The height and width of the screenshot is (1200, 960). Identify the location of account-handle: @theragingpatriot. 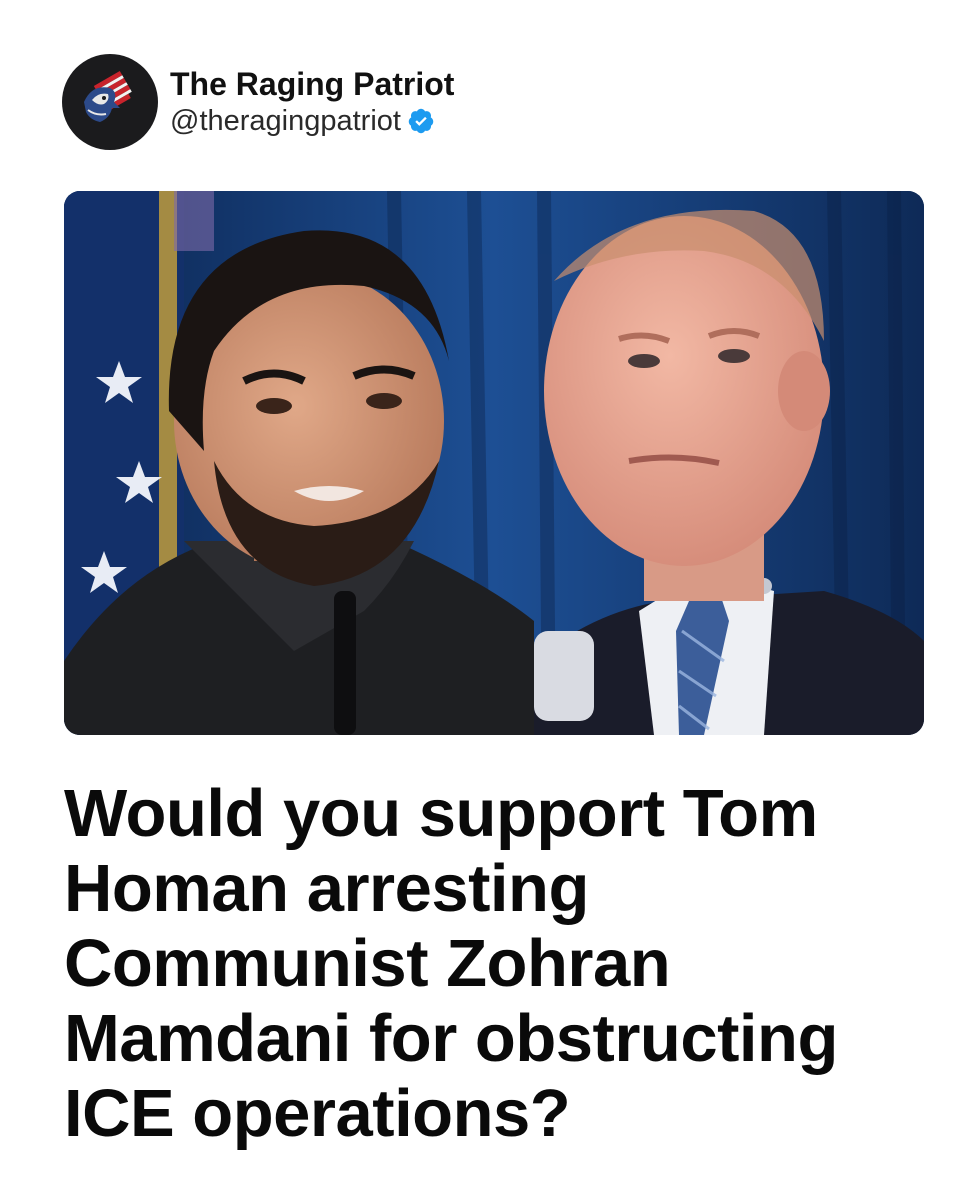
(285, 121).